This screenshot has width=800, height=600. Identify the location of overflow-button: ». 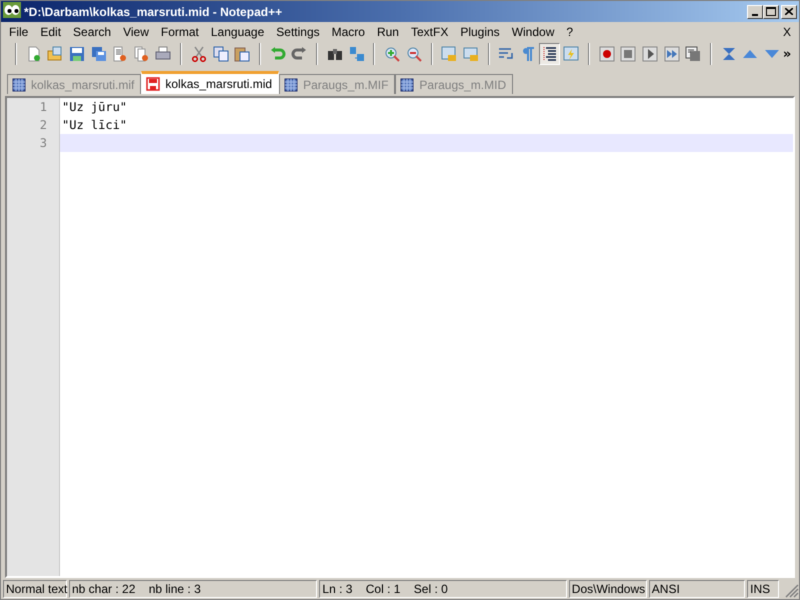
(789, 54).